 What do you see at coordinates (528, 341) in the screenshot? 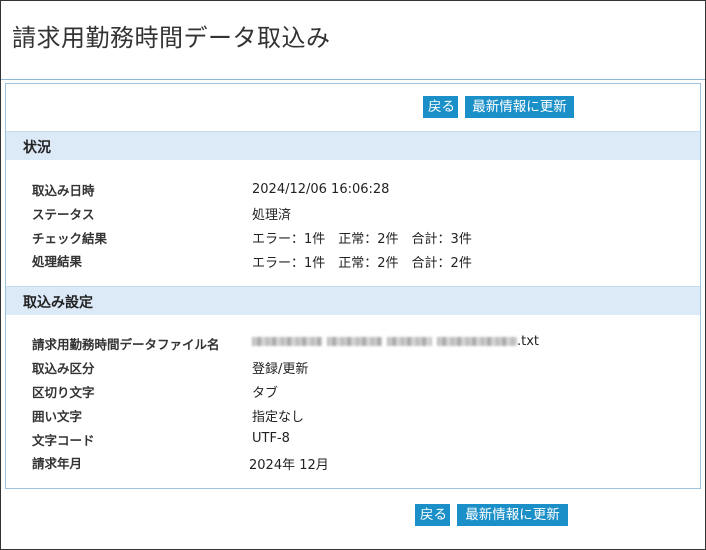
I see `file-extension: .txt` at bounding box center [528, 341].